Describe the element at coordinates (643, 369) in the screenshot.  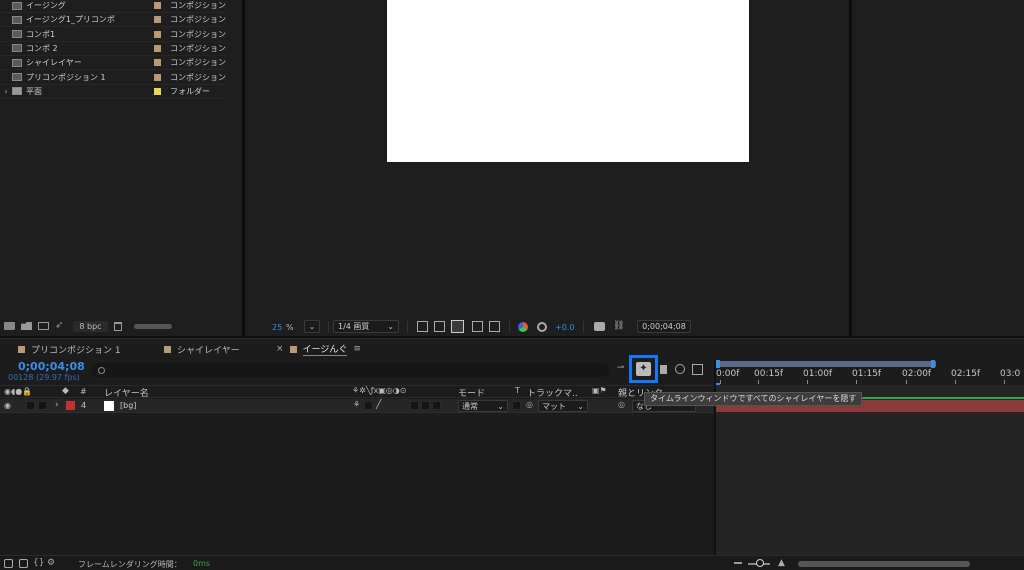
I see `hide-shy-layers-button: ✦` at that location.